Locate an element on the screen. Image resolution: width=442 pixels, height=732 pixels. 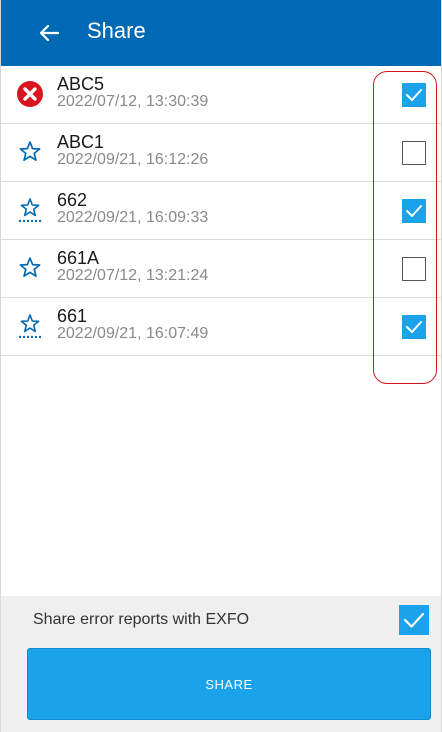
file-row: 661 2022/09/21, 16:07:49 is located at coordinates (221, 327).